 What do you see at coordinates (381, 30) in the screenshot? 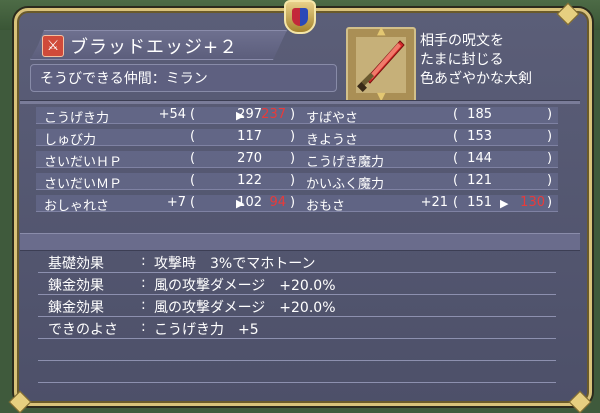
I see `scroll-up-icon: ▲` at bounding box center [381, 30].